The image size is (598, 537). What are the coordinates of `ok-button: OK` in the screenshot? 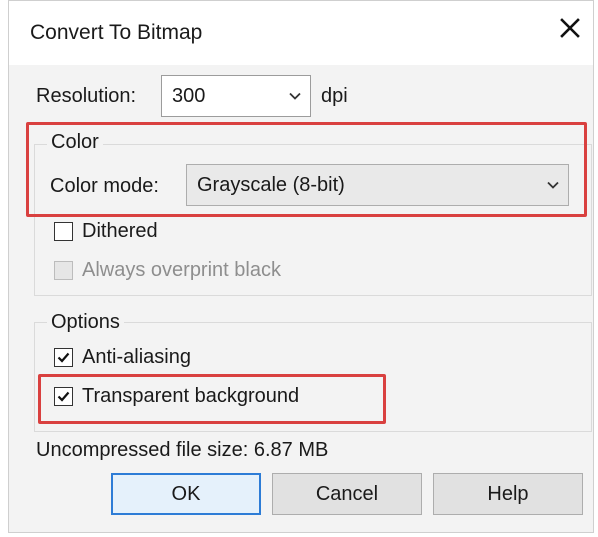 It's located at (186, 494).